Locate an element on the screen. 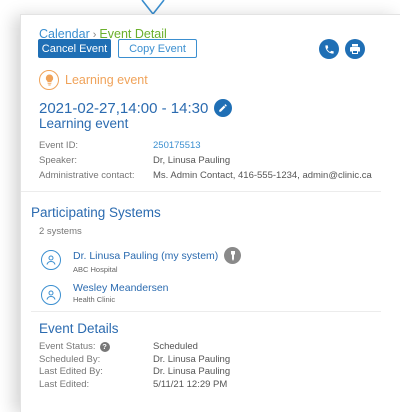 Image resolution: width=400 pixels, height=412 pixels. details-label: Last Edited By: is located at coordinates (71, 371).